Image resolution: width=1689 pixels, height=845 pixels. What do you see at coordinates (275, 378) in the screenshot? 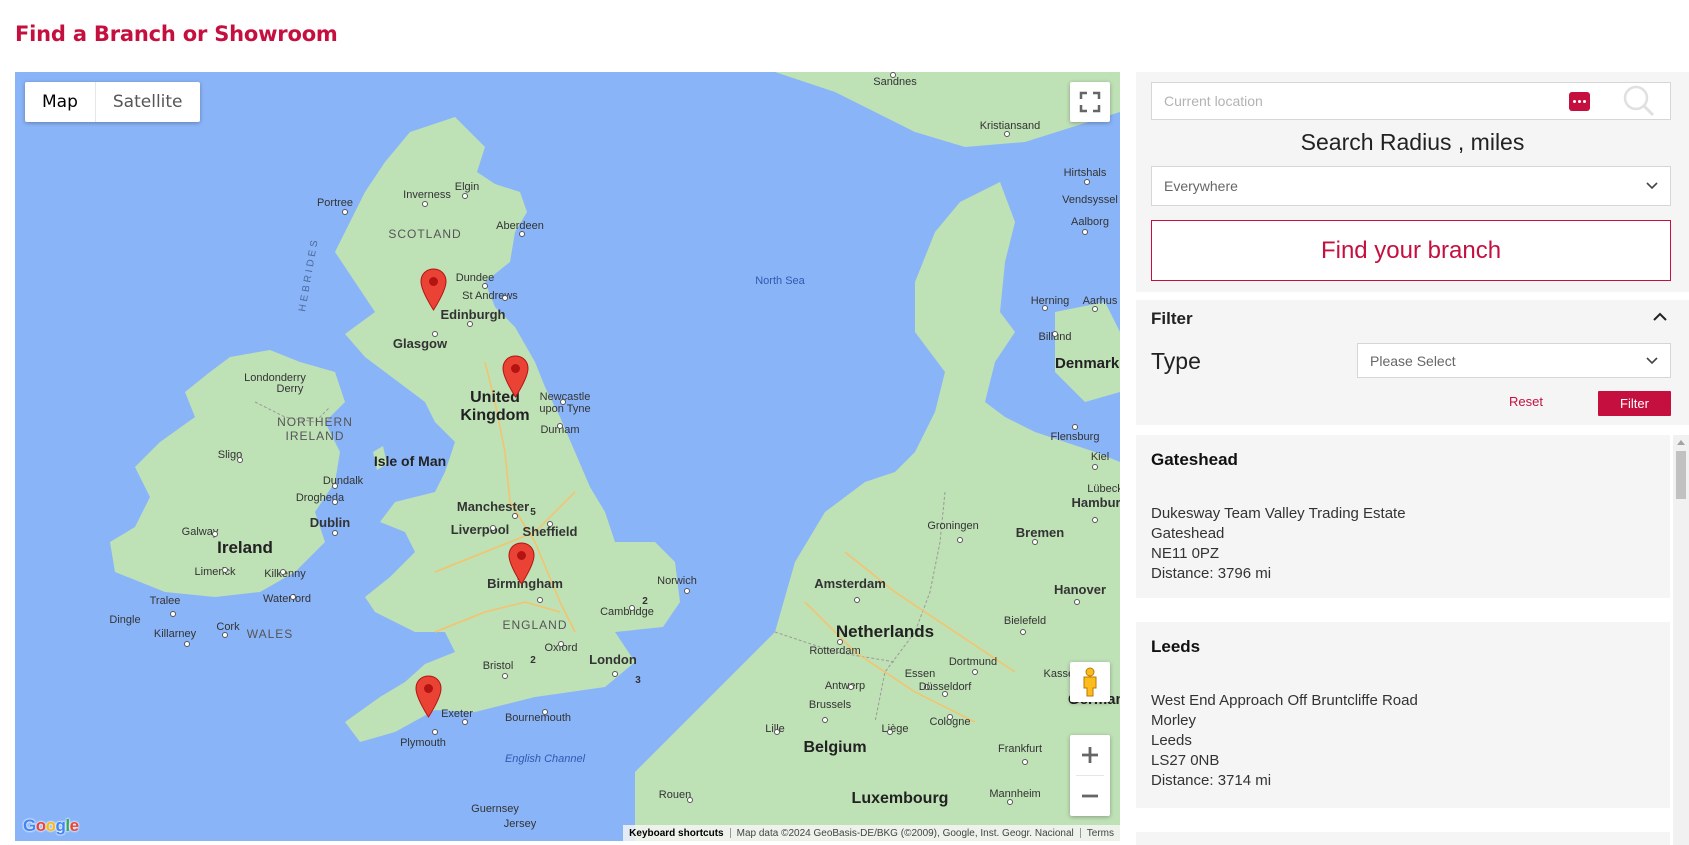
I see `map-label: Londonderry` at bounding box center [275, 378].